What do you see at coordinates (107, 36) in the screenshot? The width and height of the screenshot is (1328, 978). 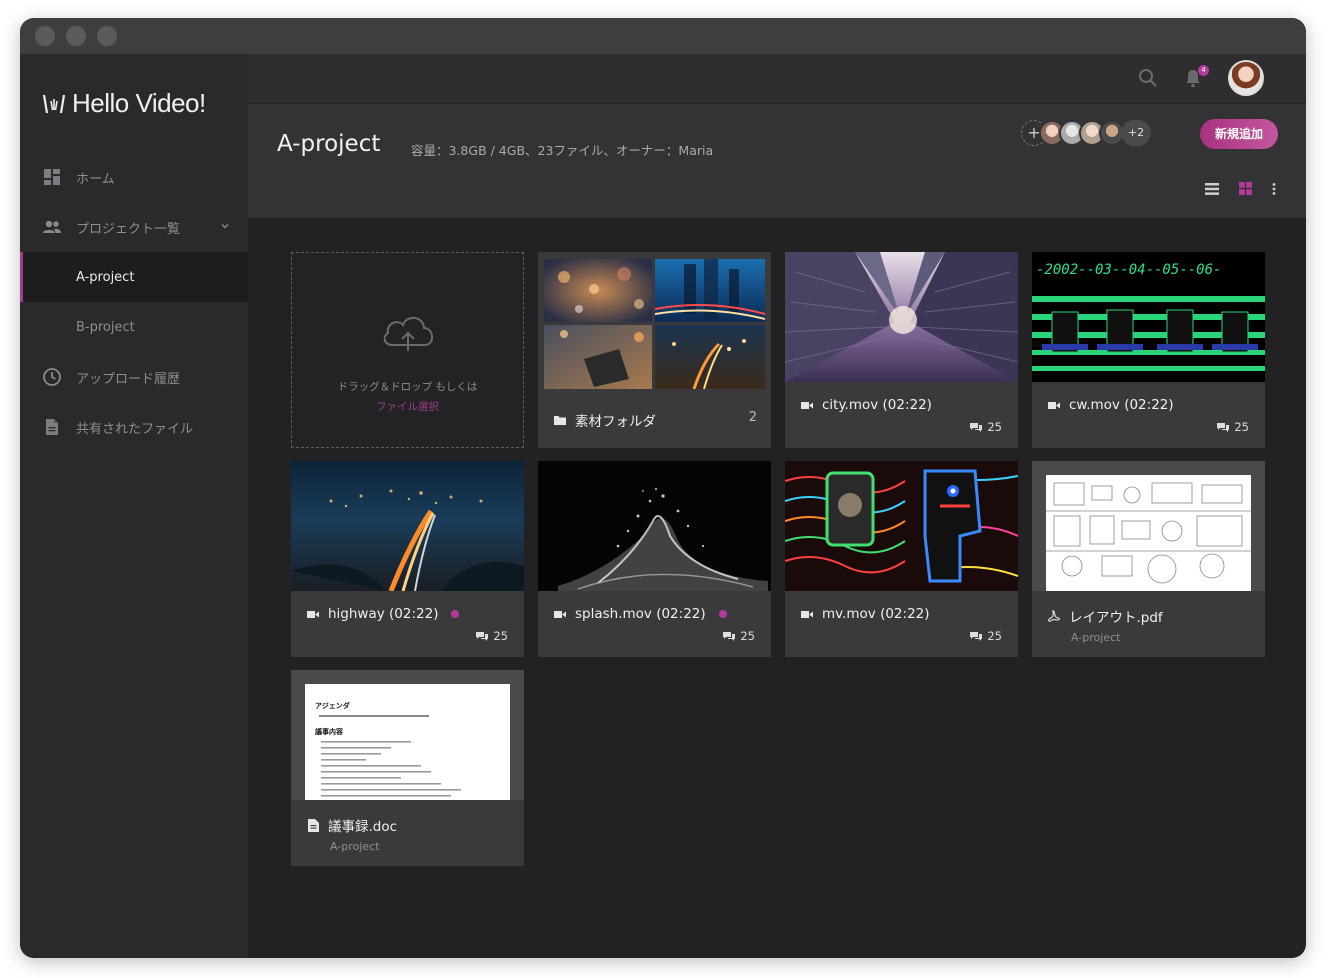 I see `window-maximize-button` at bounding box center [107, 36].